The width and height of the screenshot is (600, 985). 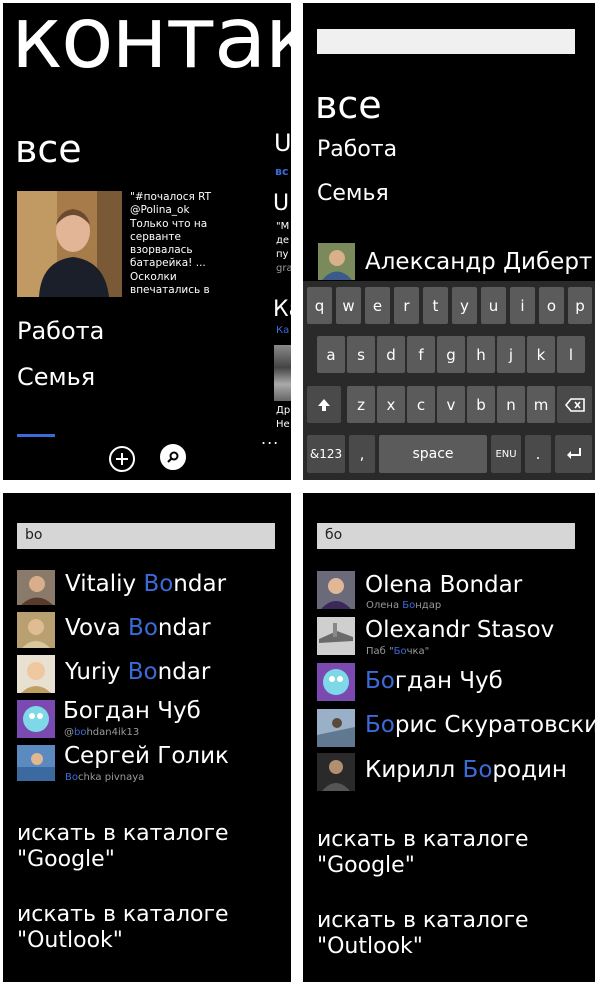 I want to click on key: r, so click(x=406, y=305).